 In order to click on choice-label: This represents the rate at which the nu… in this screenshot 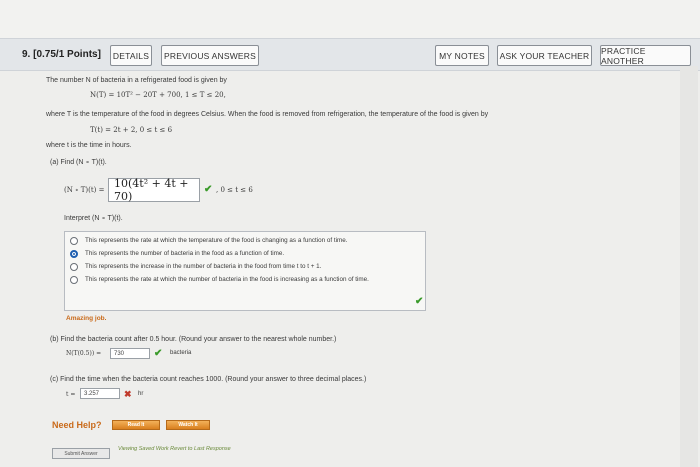, I will do `click(227, 279)`.